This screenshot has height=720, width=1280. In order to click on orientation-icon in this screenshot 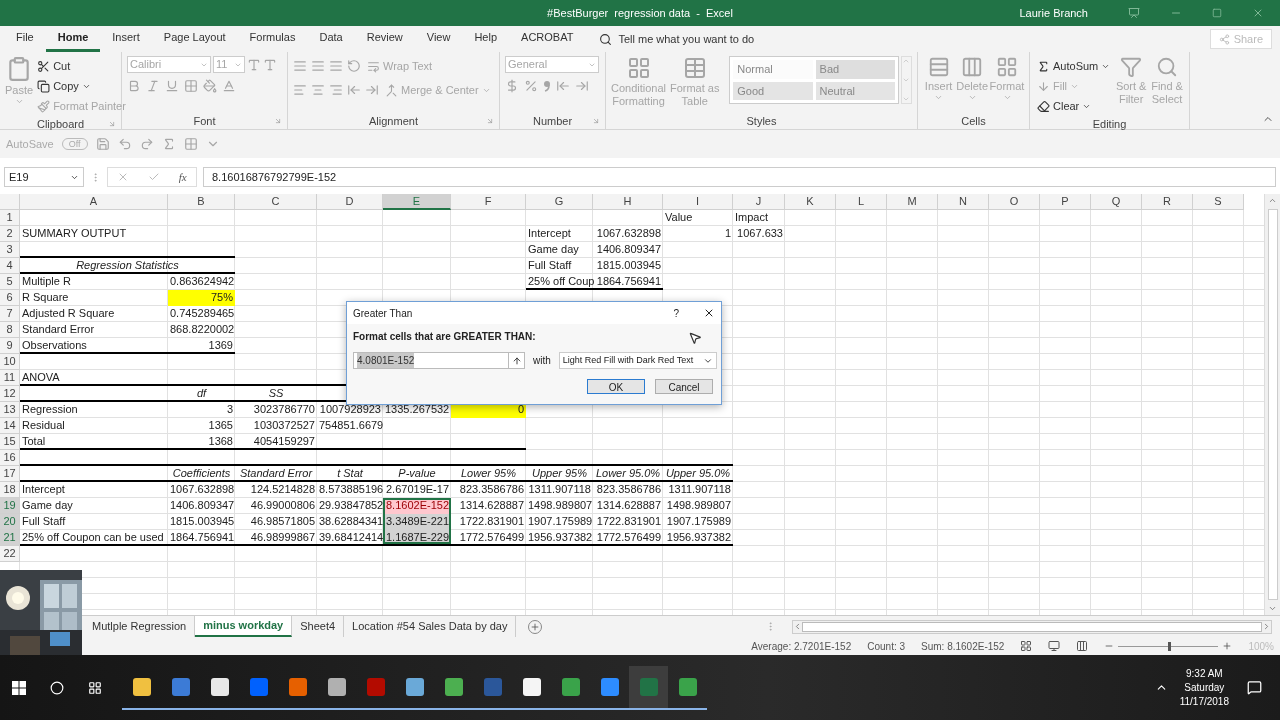, I will do `click(354, 66)`.